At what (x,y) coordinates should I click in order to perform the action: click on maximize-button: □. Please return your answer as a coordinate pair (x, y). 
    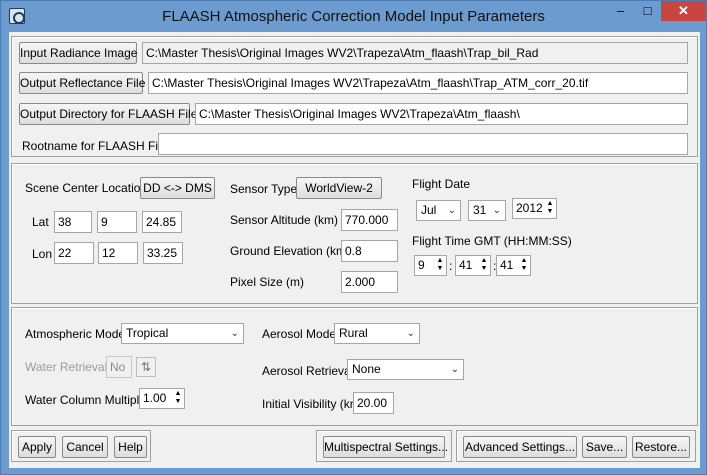
    Looking at the image, I should click on (647, 11).